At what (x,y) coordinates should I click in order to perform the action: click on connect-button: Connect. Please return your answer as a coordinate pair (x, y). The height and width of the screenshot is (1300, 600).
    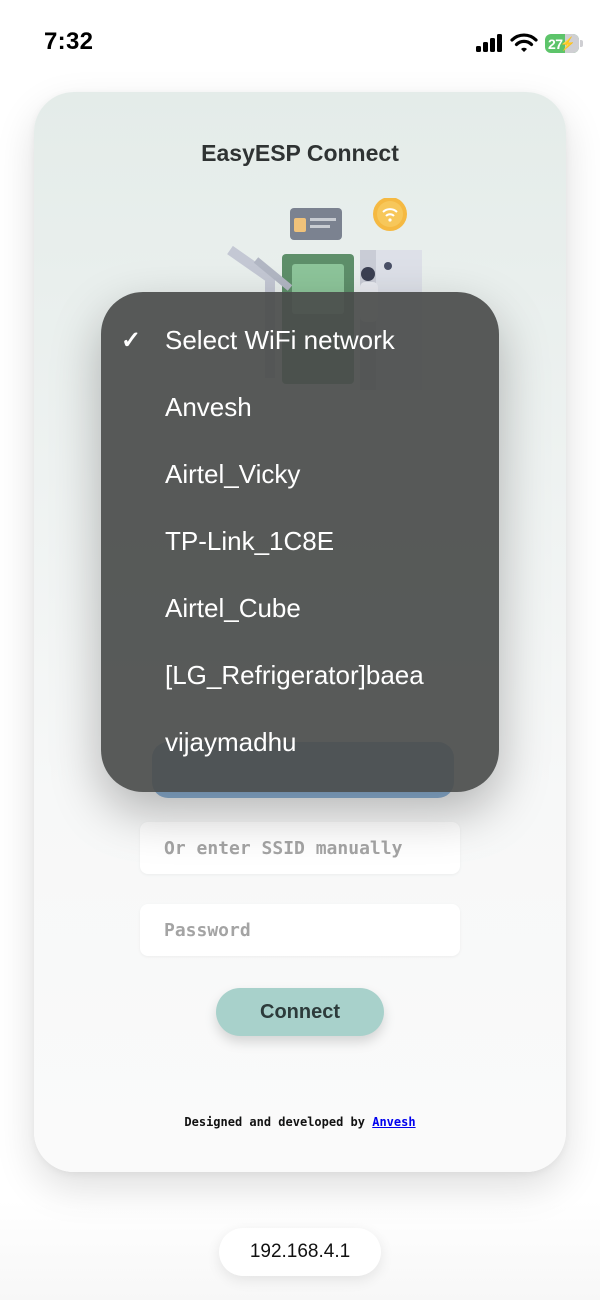
    Looking at the image, I should click on (300, 1012).